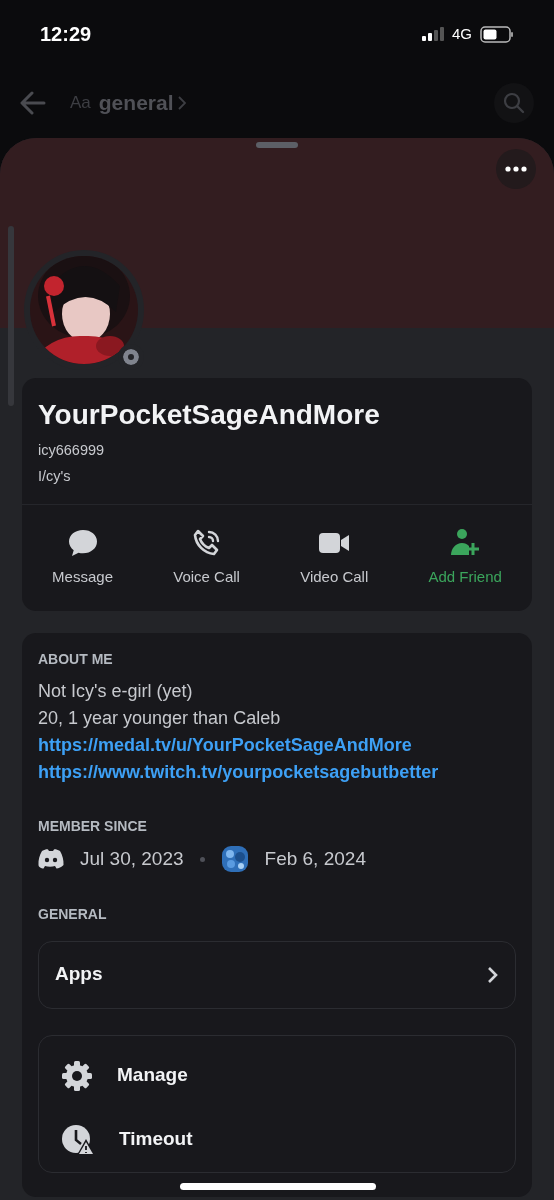 The image size is (554, 1200). What do you see at coordinates (77, 1075) in the screenshot?
I see `settings-icon` at bounding box center [77, 1075].